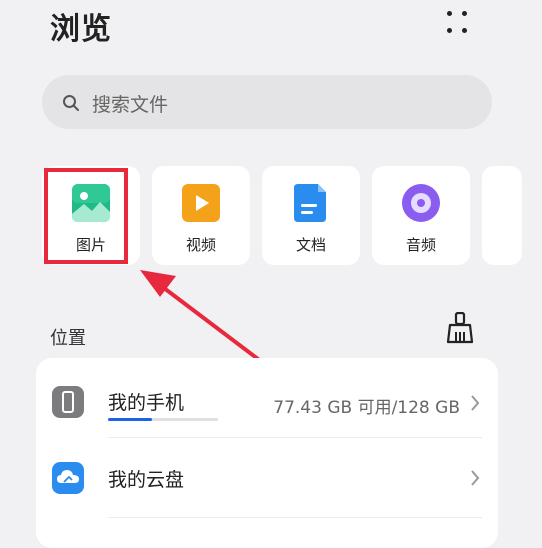 This screenshot has height=548, width=542. Describe the element at coordinates (146, 403) in the screenshot. I see `location-name: 我的手机` at that location.